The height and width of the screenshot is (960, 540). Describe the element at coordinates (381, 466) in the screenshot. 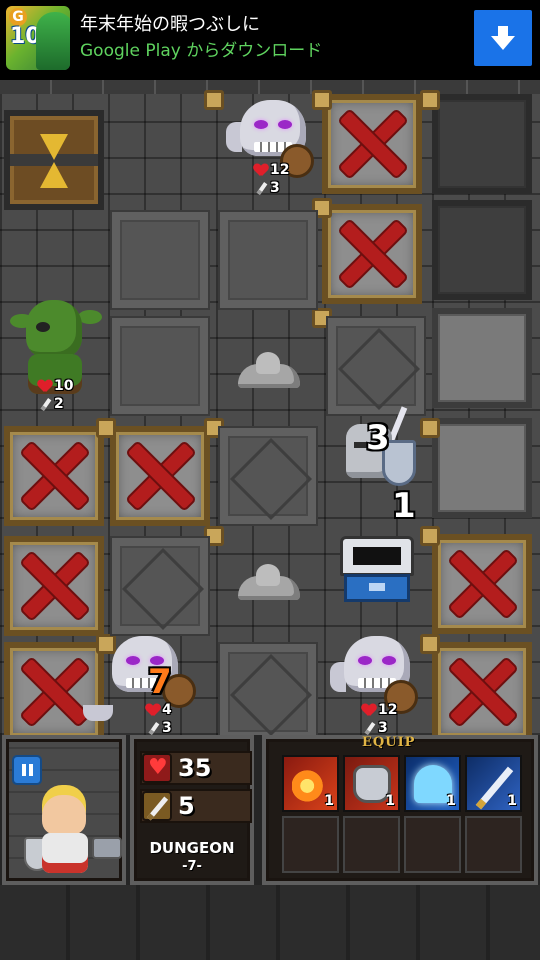

I see `knight-hero-token: 3 1` at that location.